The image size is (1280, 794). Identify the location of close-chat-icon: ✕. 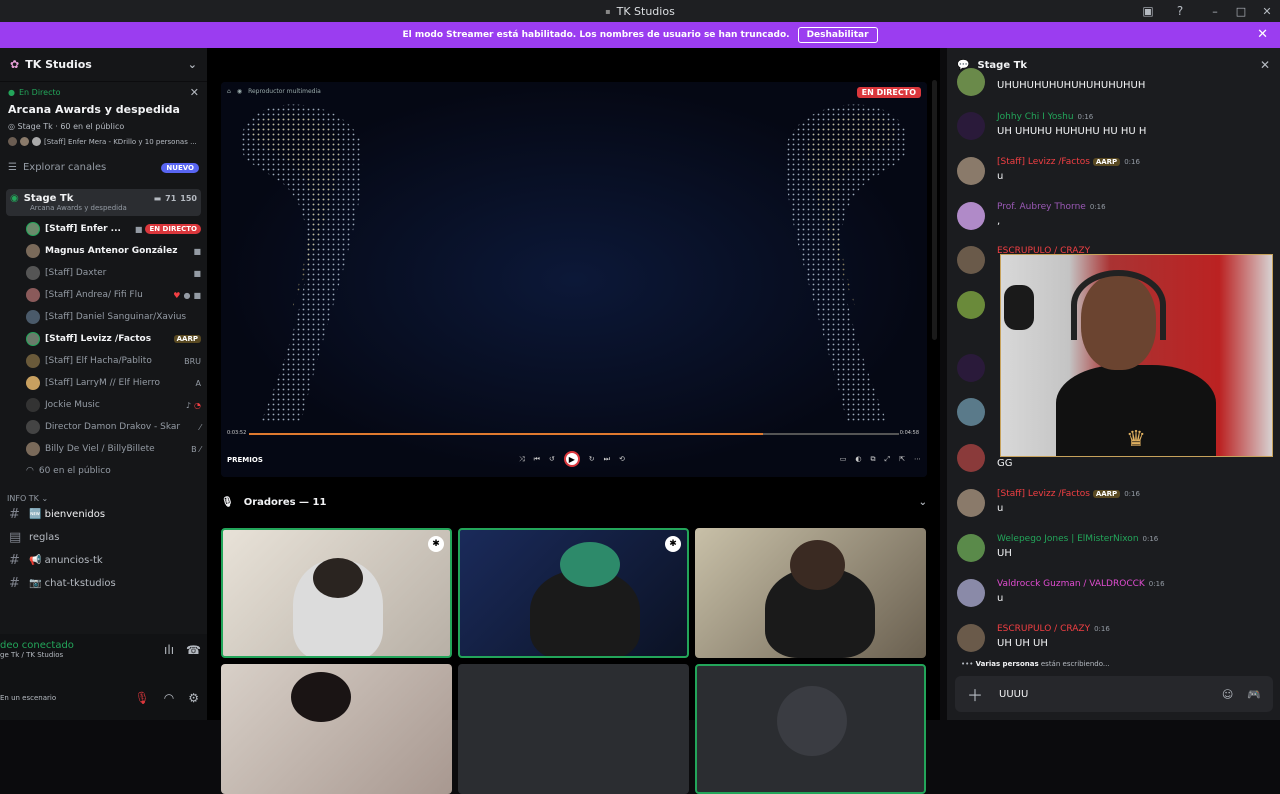
(1265, 65).